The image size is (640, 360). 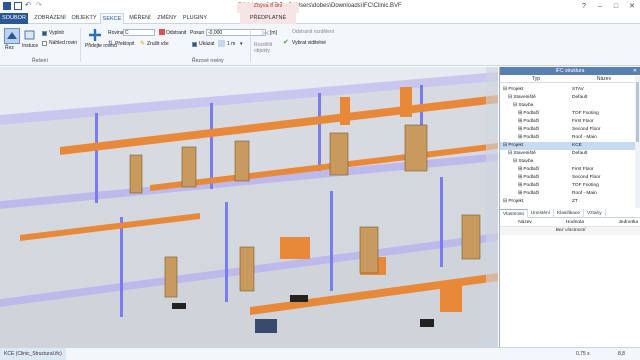 I want to click on add-plane-icon, so click(x=95, y=35).